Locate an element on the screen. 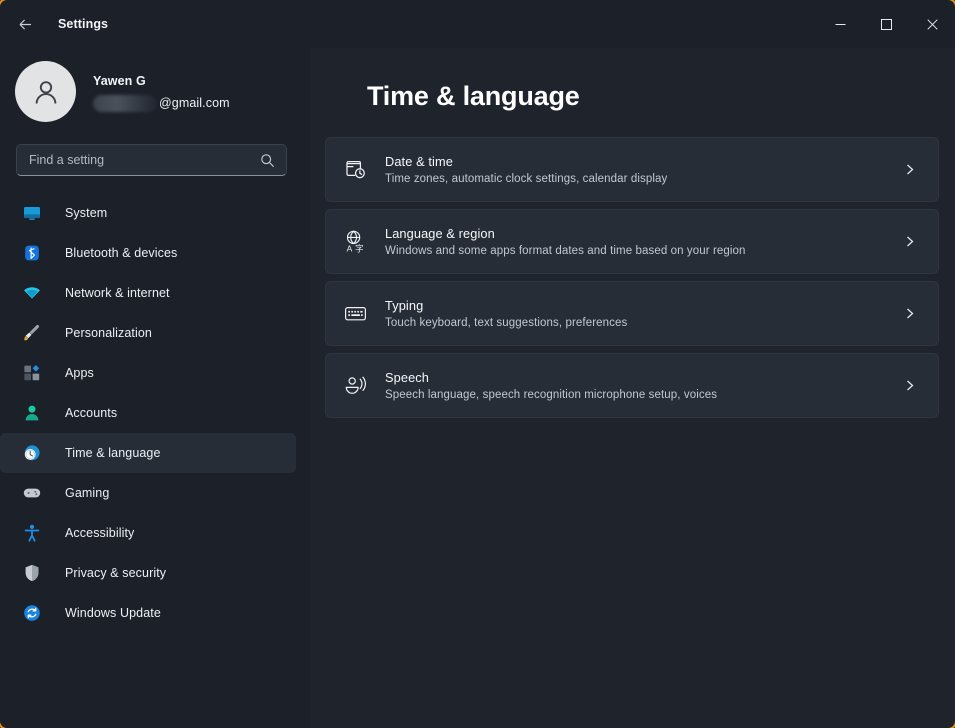 The height and width of the screenshot is (728, 955). sidebar-item-apps: Apps is located at coordinates (148, 373).